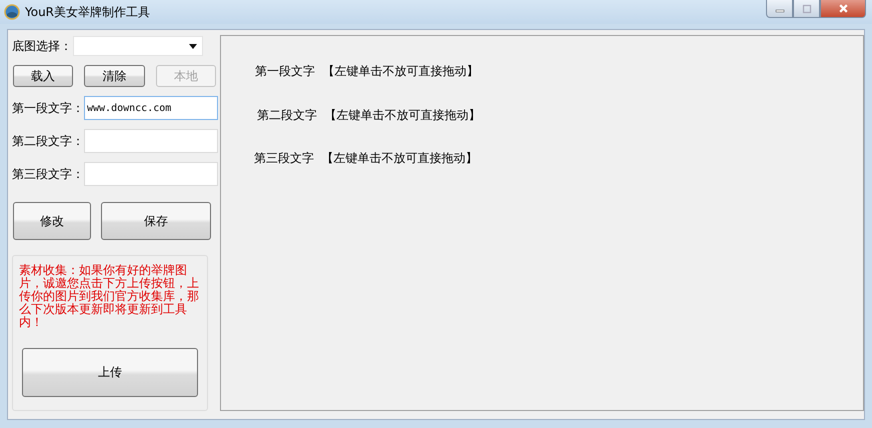 The image size is (872, 428). I want to click on base-image-label: 底图选择：, so click(42, 46).